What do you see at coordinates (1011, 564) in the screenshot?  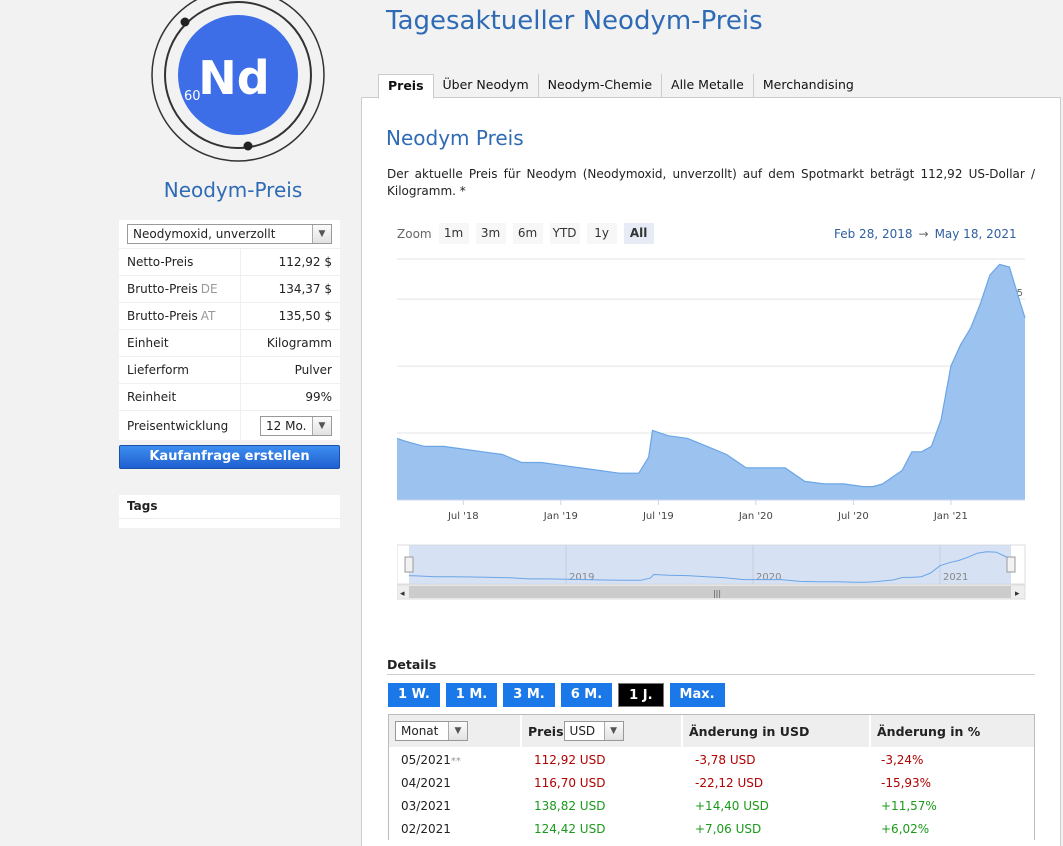 I see `navigator-handle-right` at bounding box center [1011, 564].